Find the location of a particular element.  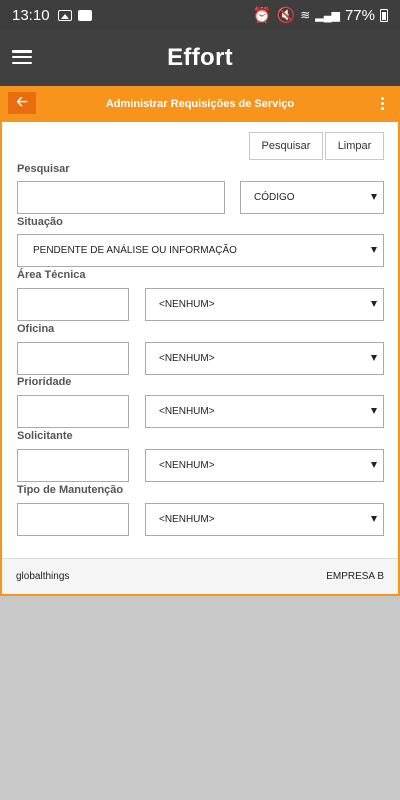

oficina-select-value: <NENHUM> is located at coordinates (187, 358).